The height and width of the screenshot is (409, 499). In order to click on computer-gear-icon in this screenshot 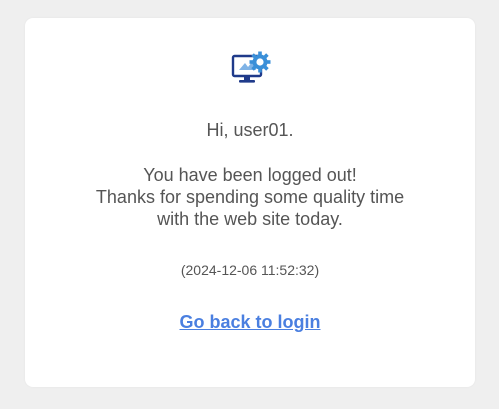, I will do `click(251, 67)`.